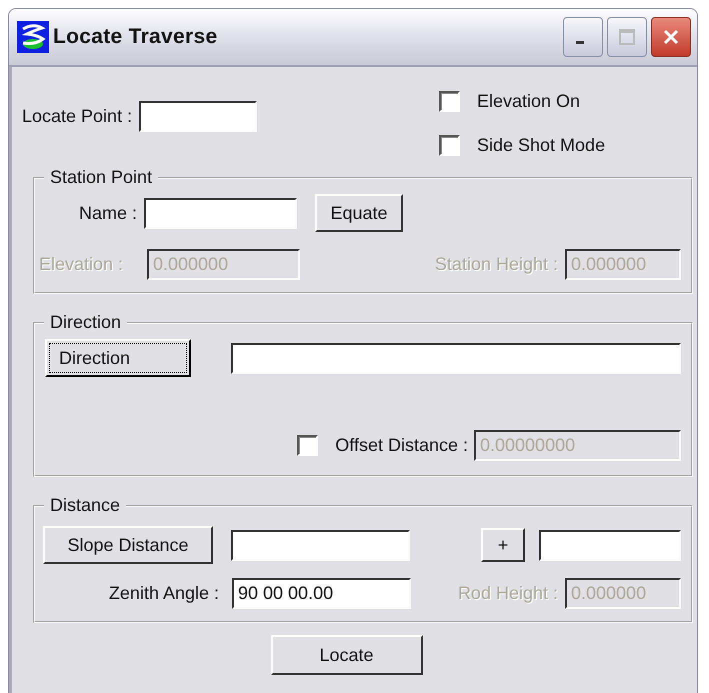 Image resolution: width=709 pixels, height=693 pixels. Describe the element at coordinates (580, 42) in the screenshot. I see `minimize-icon` at that location.